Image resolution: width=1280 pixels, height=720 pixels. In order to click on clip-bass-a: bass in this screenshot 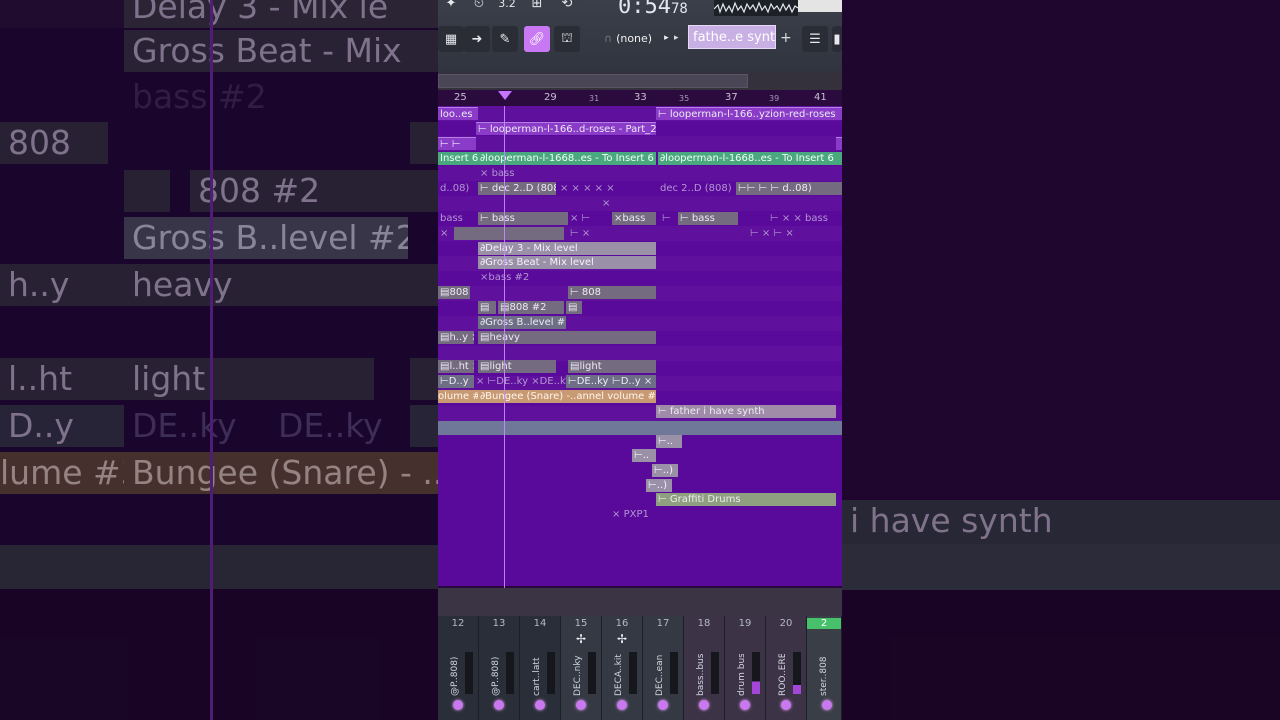, I will do `click(458, 218)`.